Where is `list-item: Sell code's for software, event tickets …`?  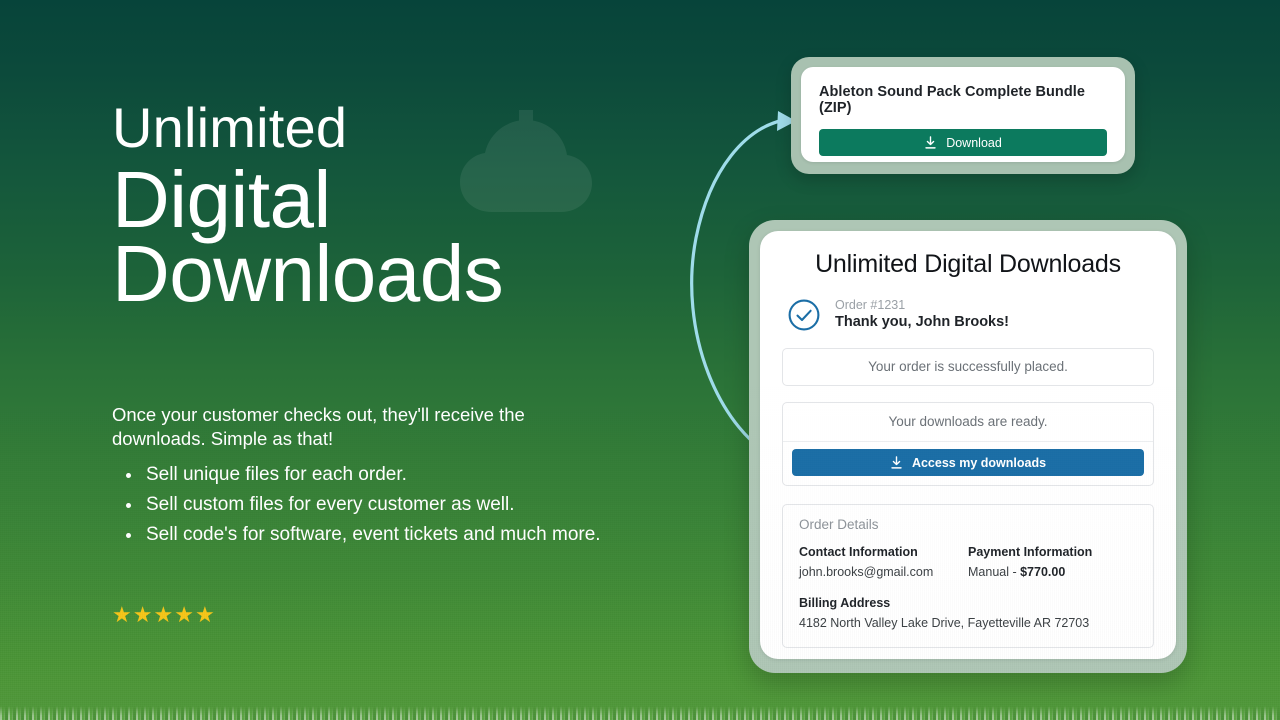 list-item: Sell code's for software, event tickets … is located at coordinates (392, 535).